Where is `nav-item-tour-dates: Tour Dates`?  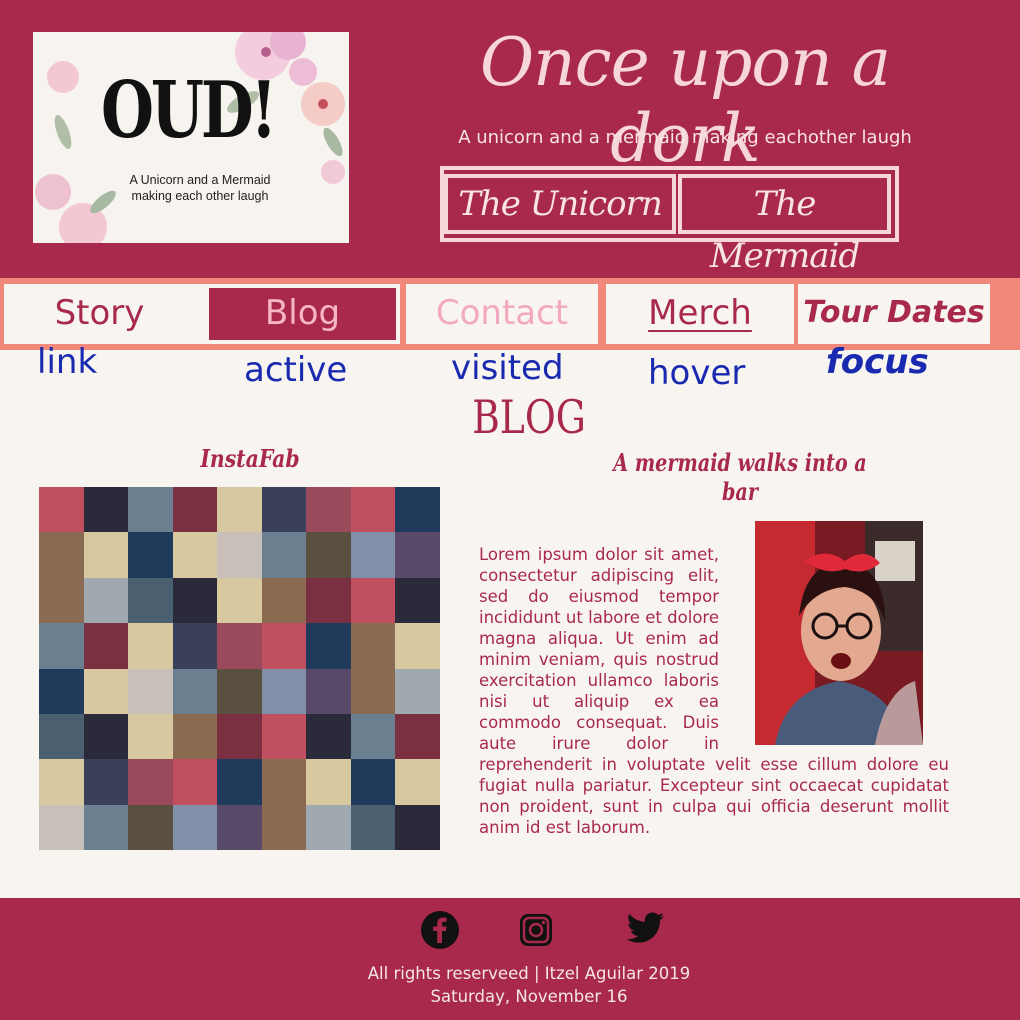
nav-item-tour-dates: Tour Dates is located at coordinates (894, 314).